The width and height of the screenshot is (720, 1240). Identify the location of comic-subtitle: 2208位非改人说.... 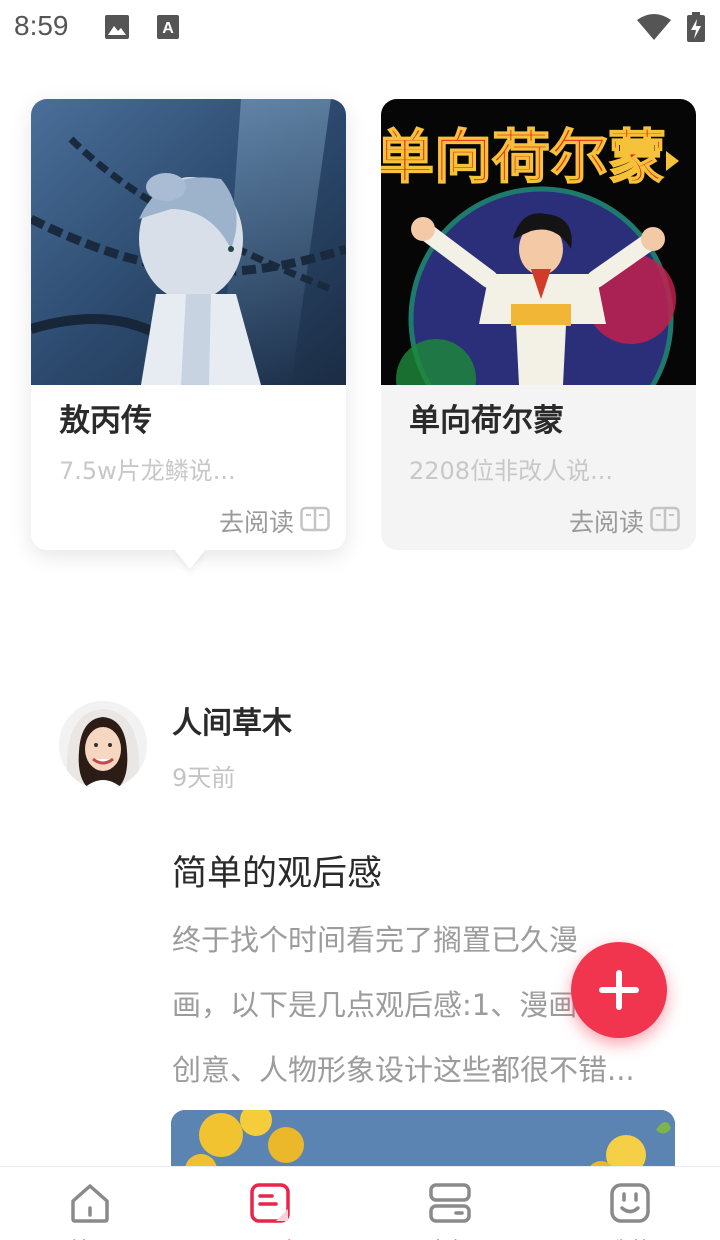
(511, 471).